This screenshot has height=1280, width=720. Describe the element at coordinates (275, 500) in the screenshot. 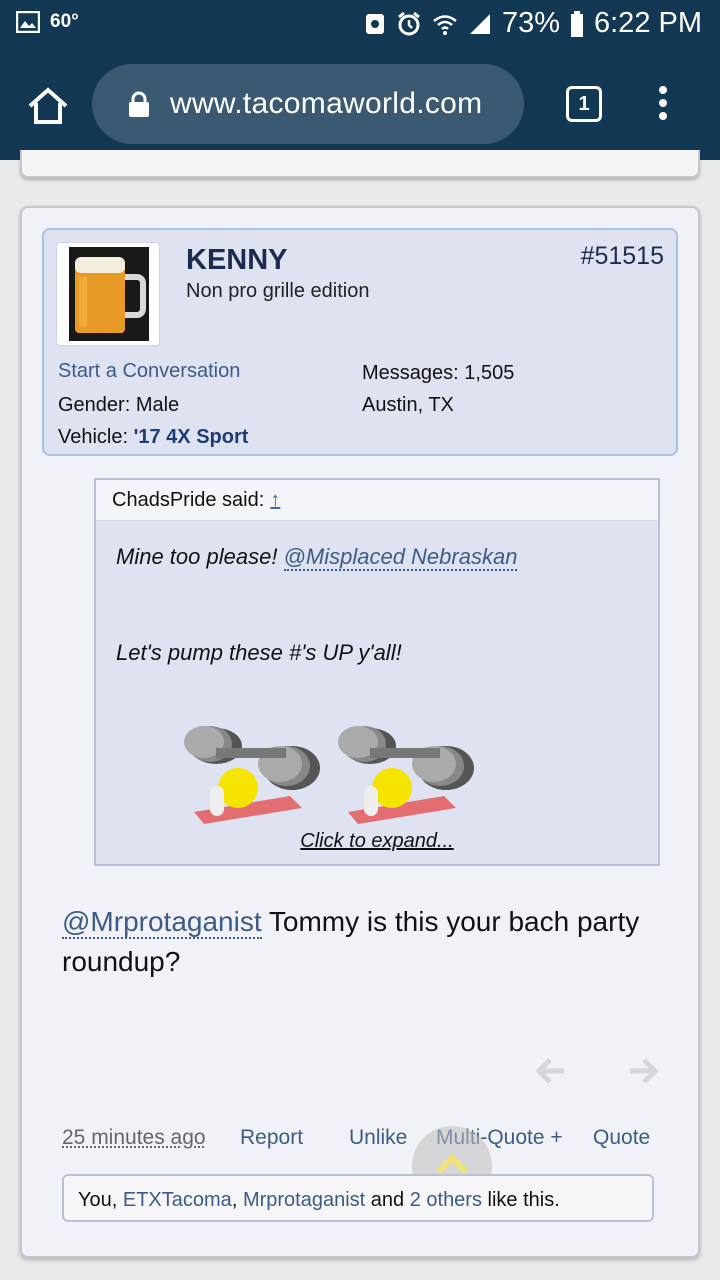

I see `quote-jump-link: ↑` at that location.